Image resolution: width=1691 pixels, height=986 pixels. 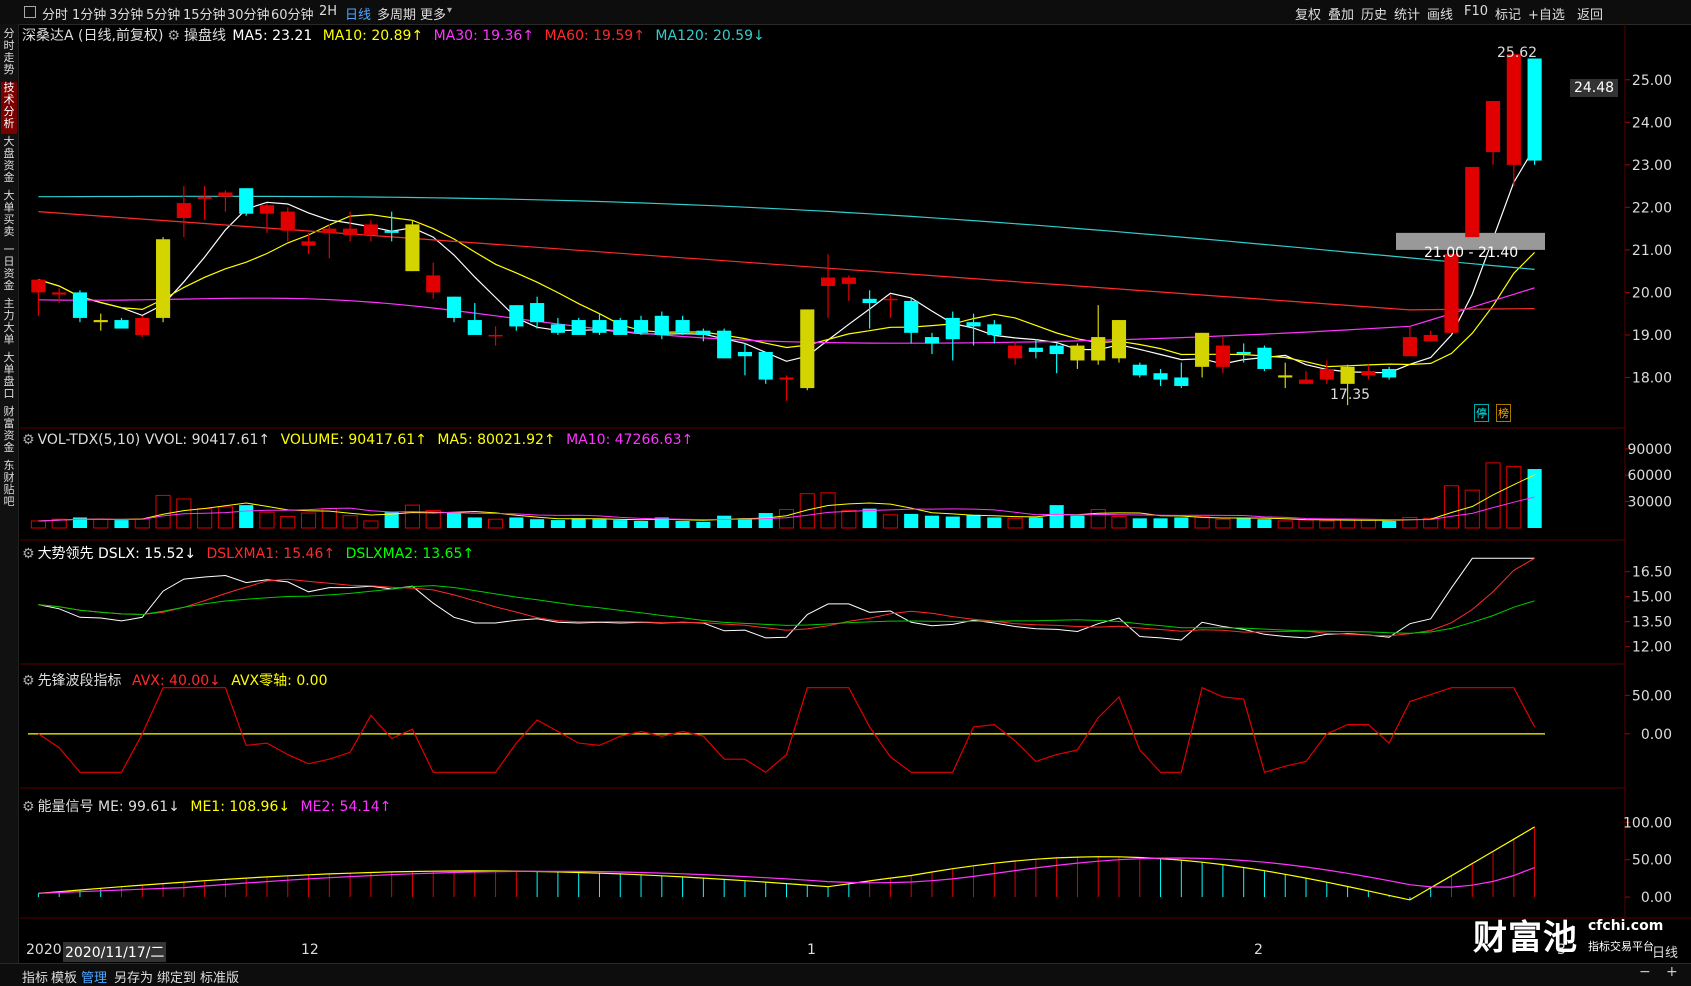 I want to click on tab-bind-to: 绑定到, so click(x=176, y=976).